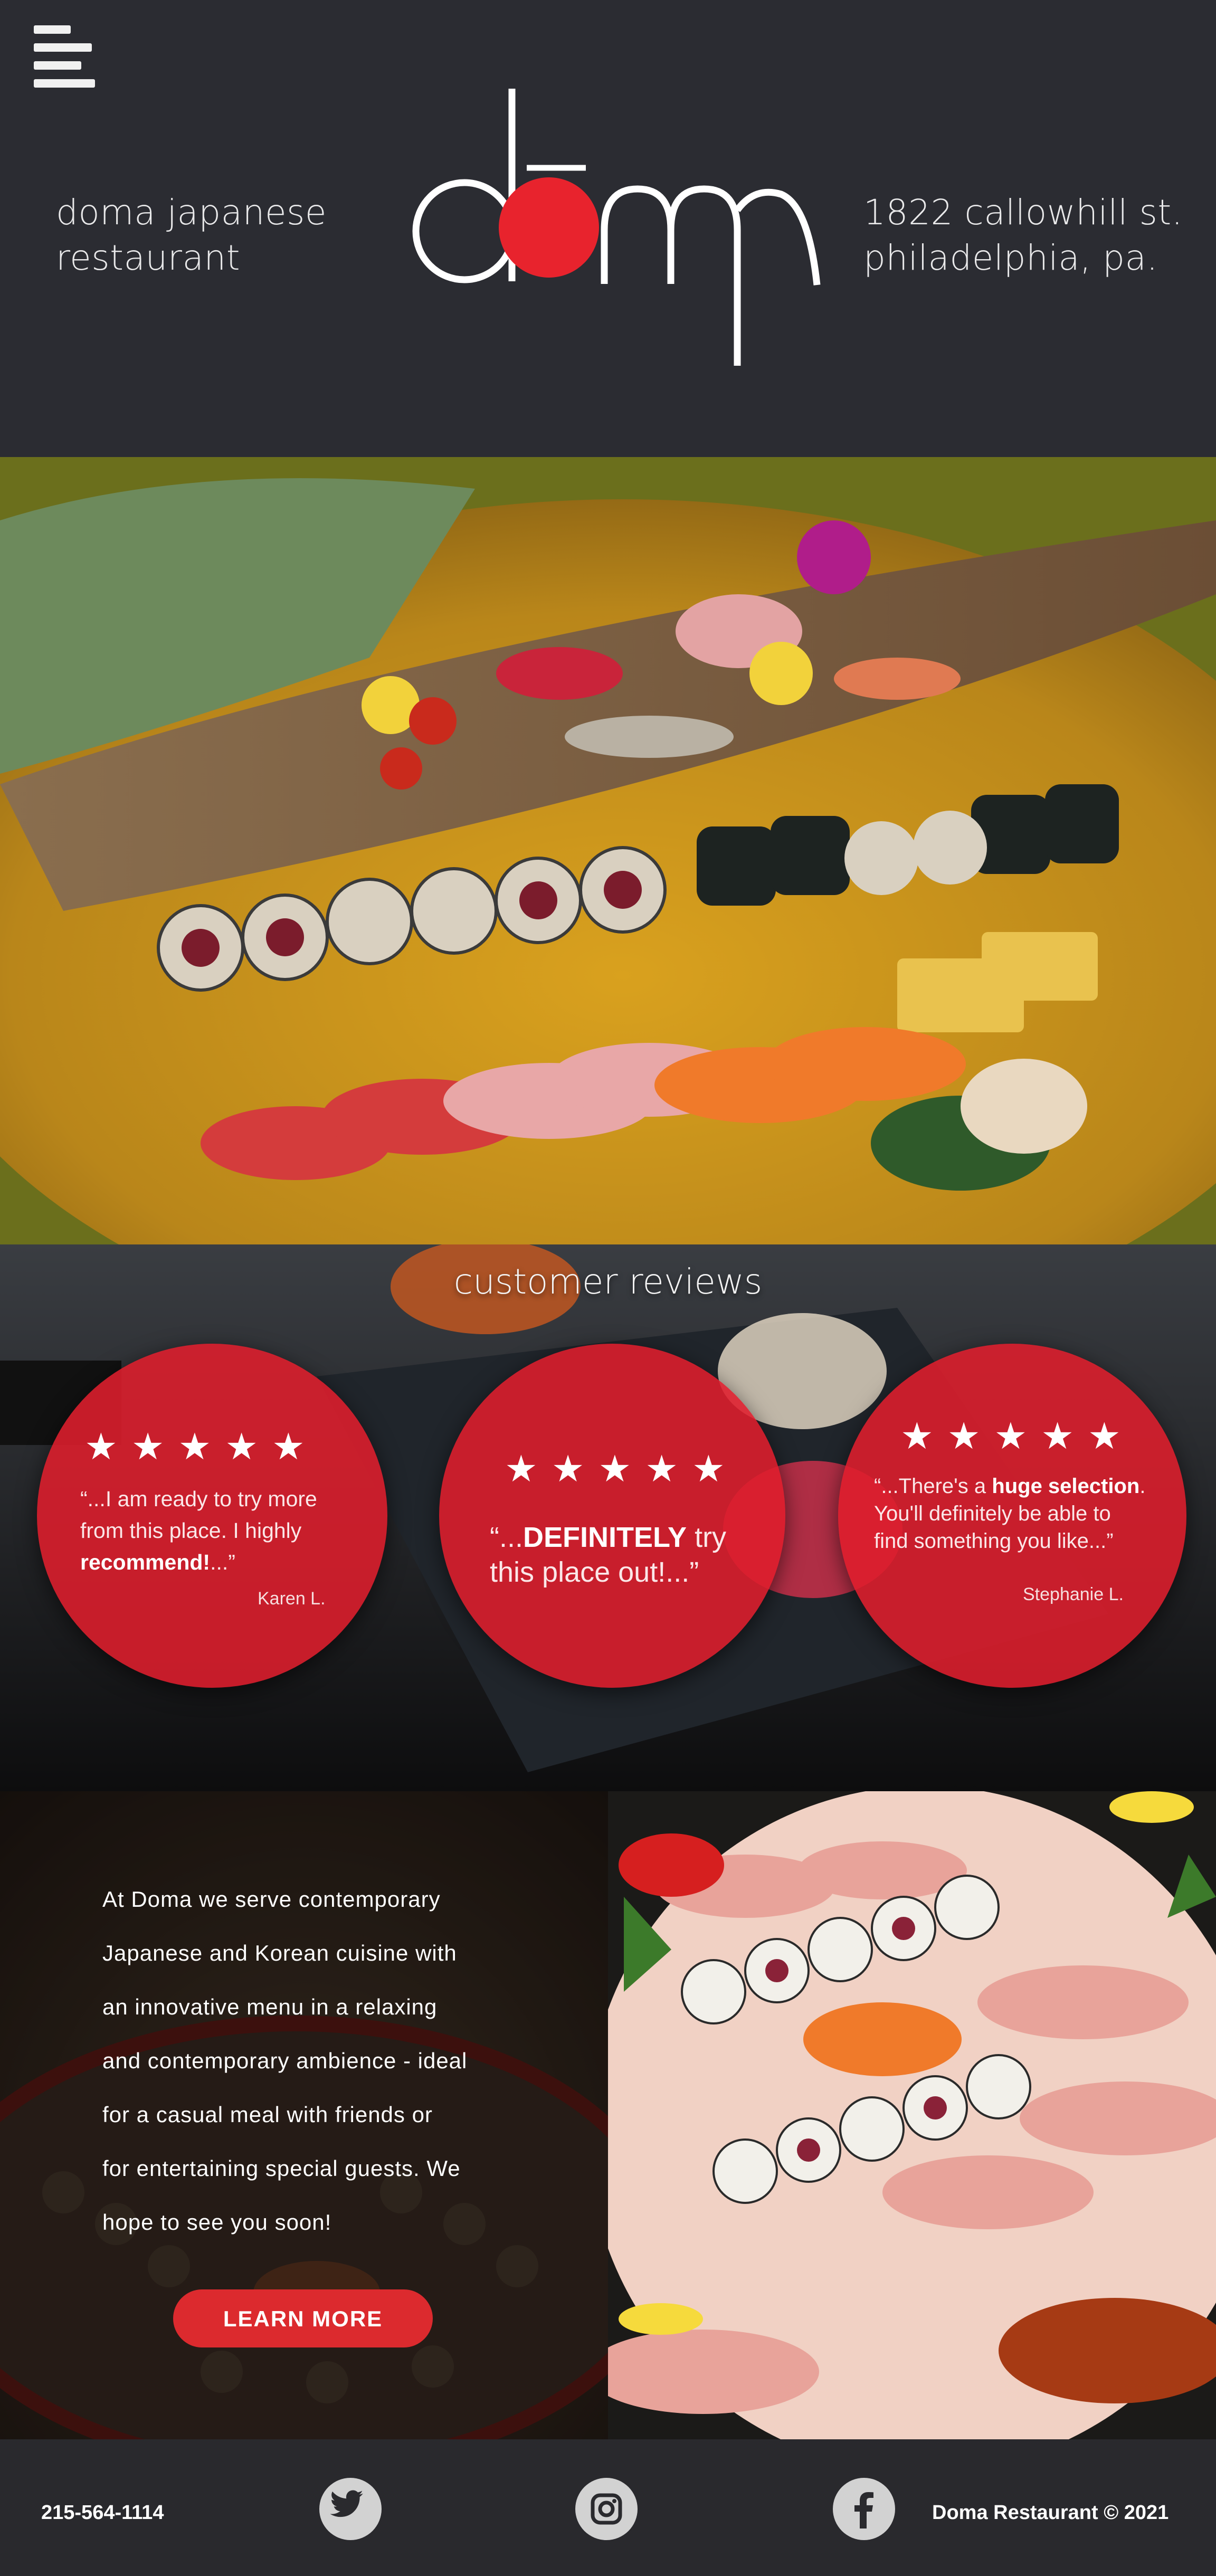  What do you see at coordinates (608, 1555) in the screenshot?
I see `review-quote: “...DEFINITELY try this place out!...”` at bounding box center [608, 1555].